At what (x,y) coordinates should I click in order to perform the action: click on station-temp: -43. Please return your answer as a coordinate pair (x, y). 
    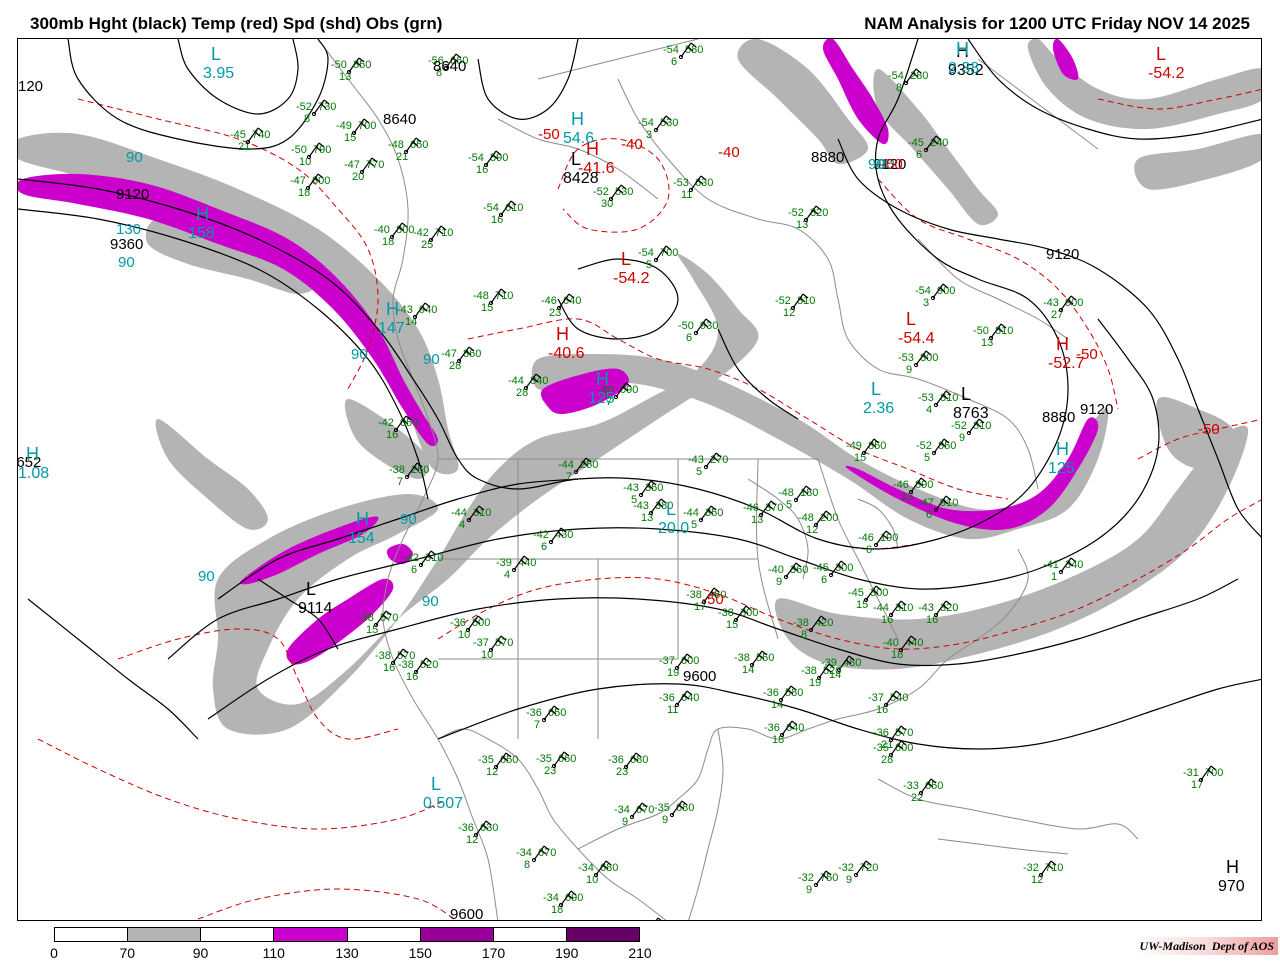
    Looking at the image, I should click on (696, 460).